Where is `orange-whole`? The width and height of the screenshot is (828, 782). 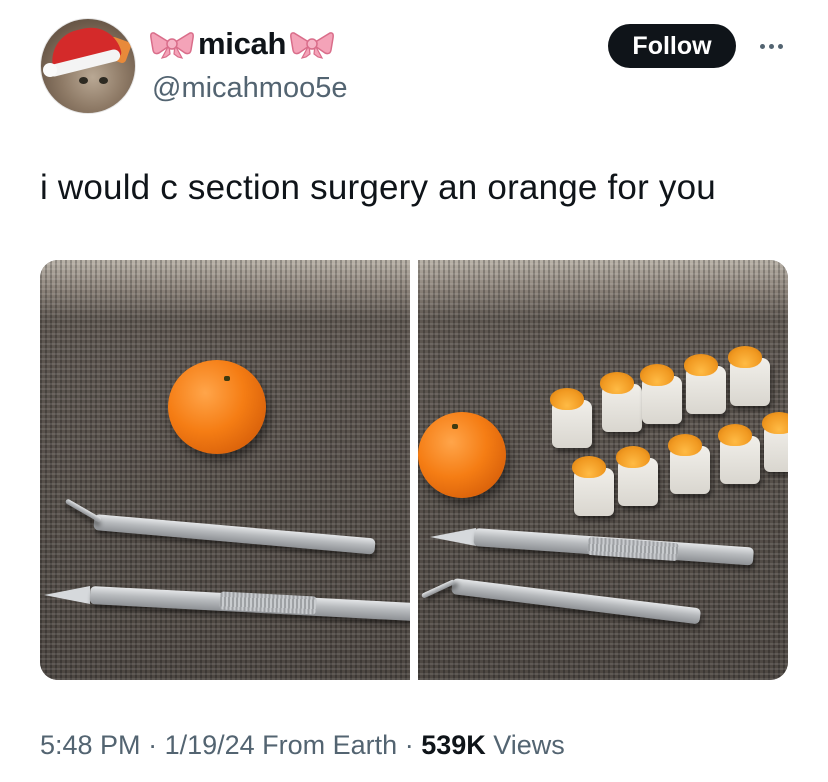
orange-whole is located at coordinates (217, 407).